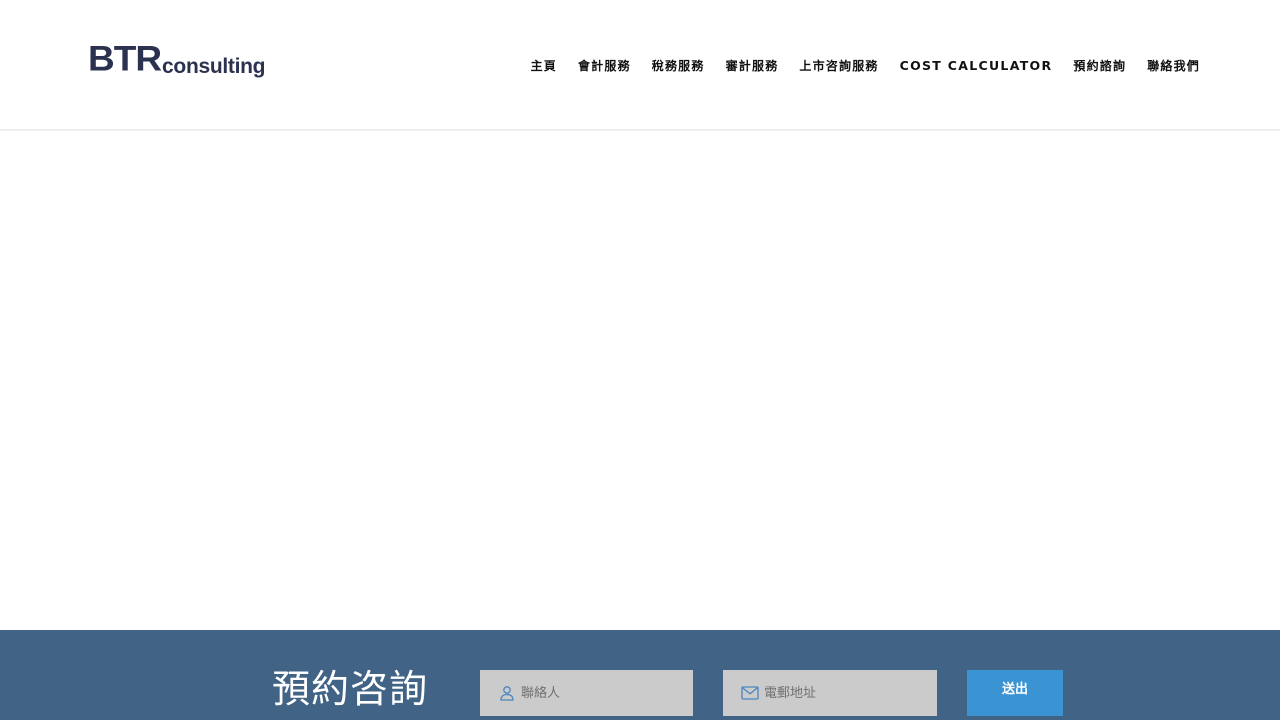 This screenshot has height=720, width=1280. What do you see at coordinates (604, 65) in the screenshot?
I see `nav-item-accounting: 會計服務` at bounding box center [604, 65].